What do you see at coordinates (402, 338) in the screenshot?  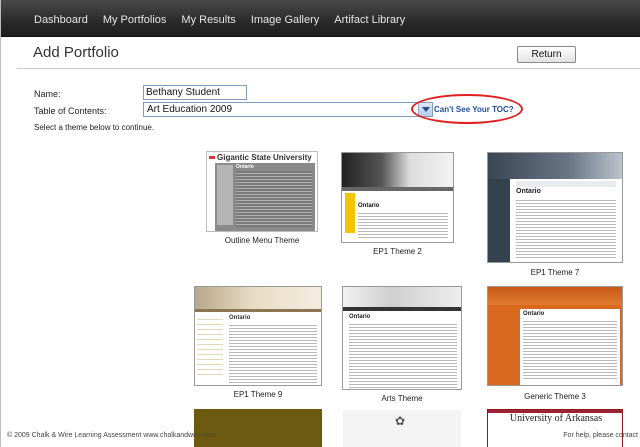 I see `theme-arts: Ontario` at bounding box center [402, 338].